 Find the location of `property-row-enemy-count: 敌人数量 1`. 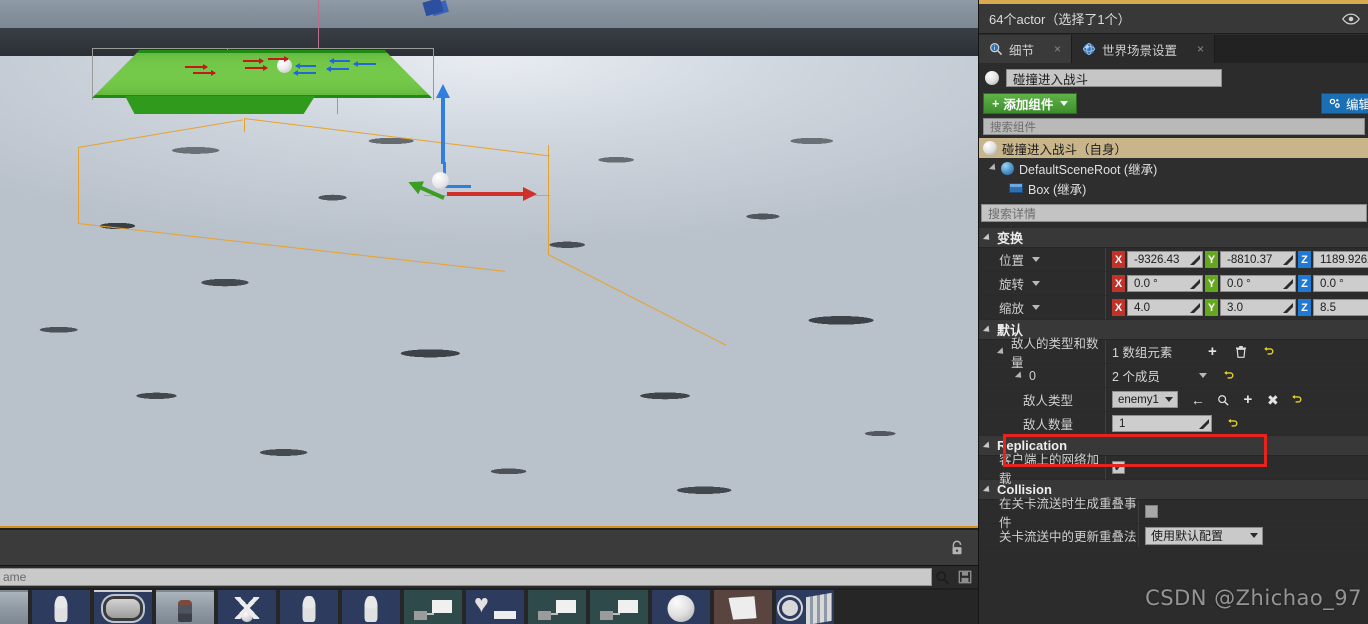

property-row-enemy-count: 敌人数量 1 is located at coordinates (1173, 424).